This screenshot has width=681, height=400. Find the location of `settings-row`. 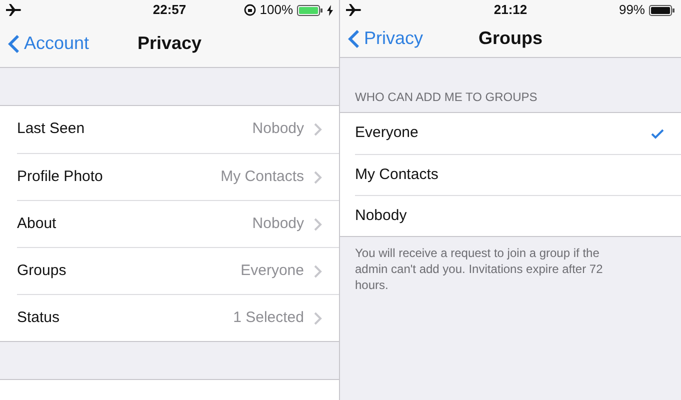

settings-row is located at coordinates (169, 389).